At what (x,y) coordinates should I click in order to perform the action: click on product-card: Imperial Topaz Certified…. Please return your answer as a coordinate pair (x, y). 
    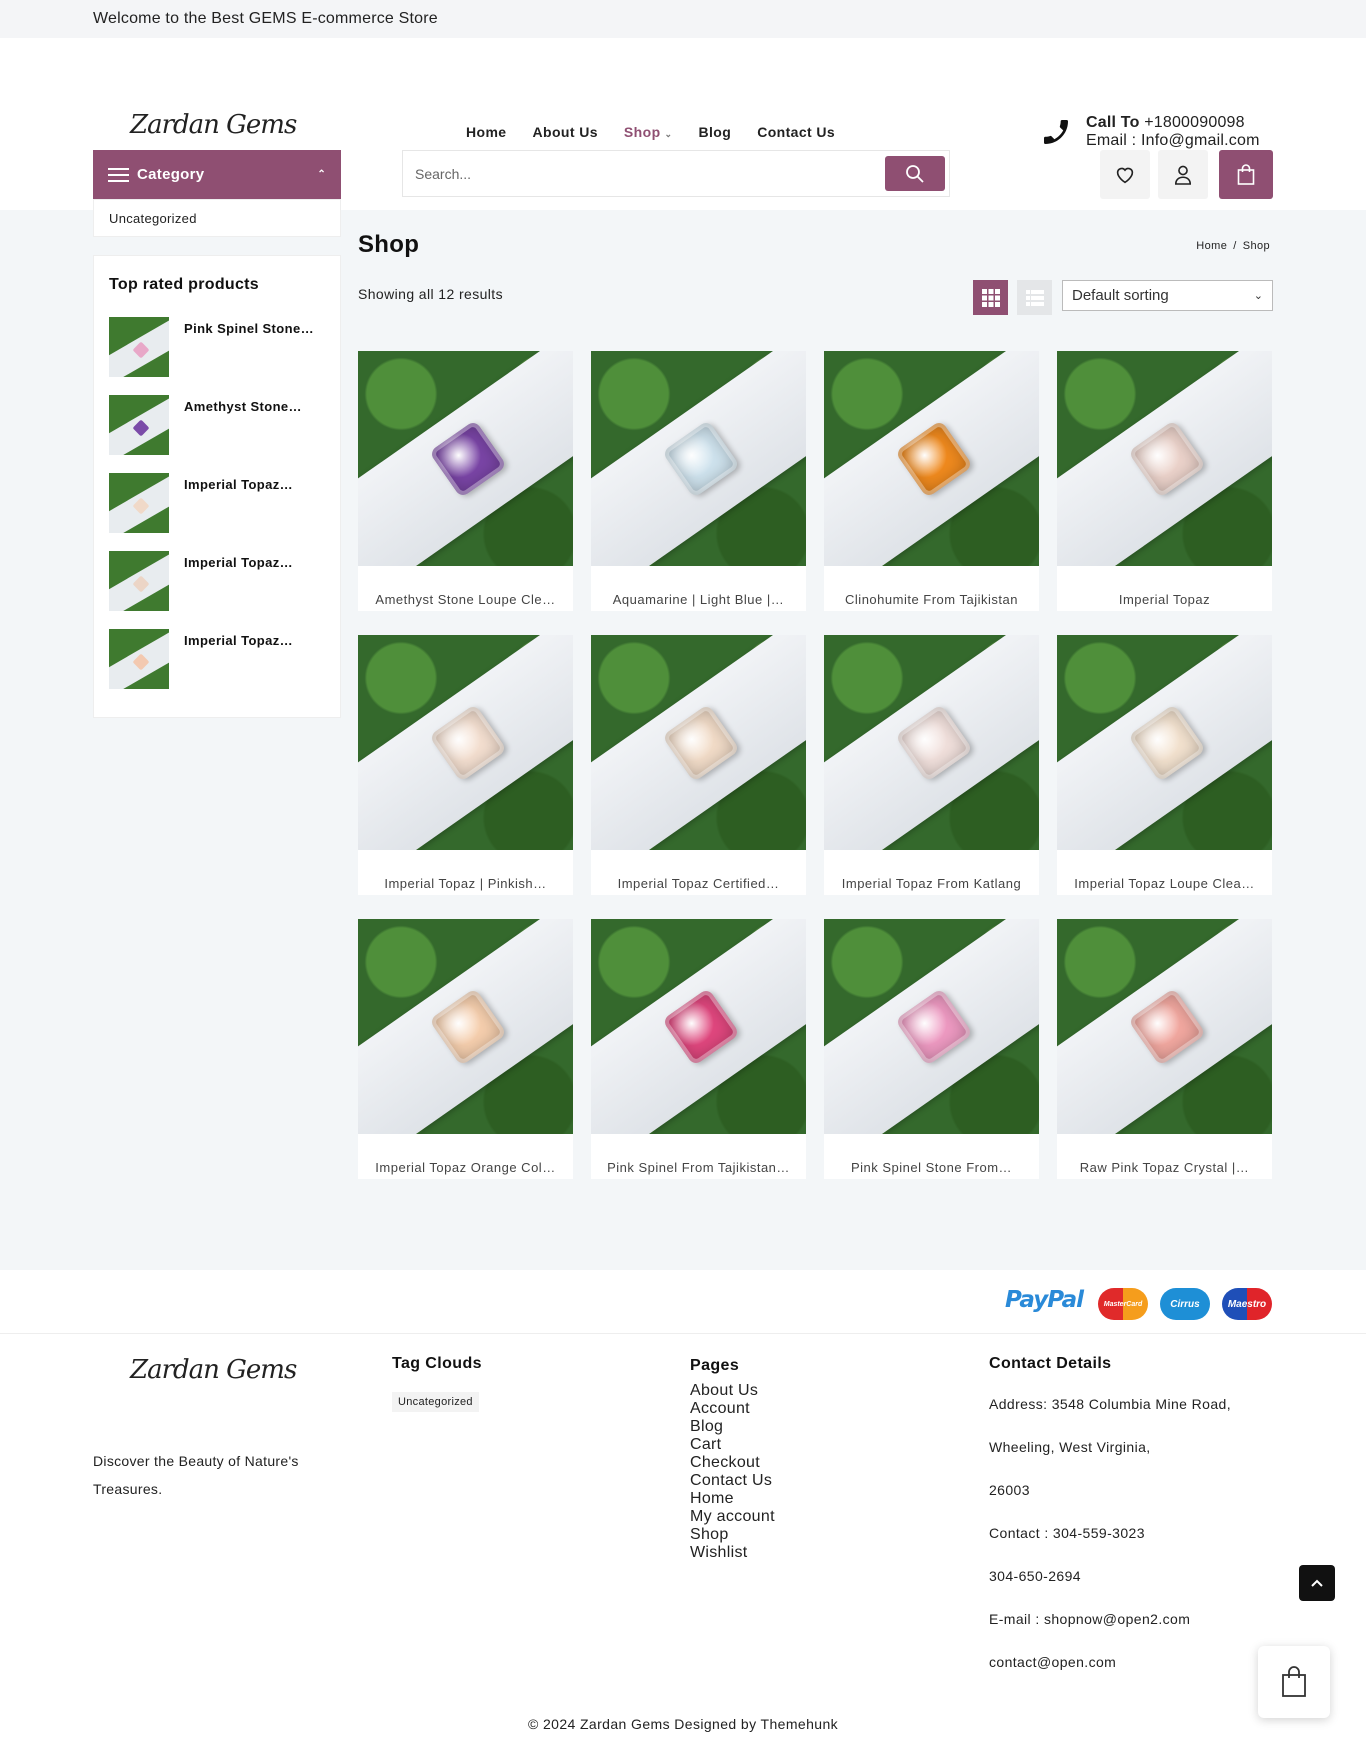
    Looking at the image, I should click on (698, 765).